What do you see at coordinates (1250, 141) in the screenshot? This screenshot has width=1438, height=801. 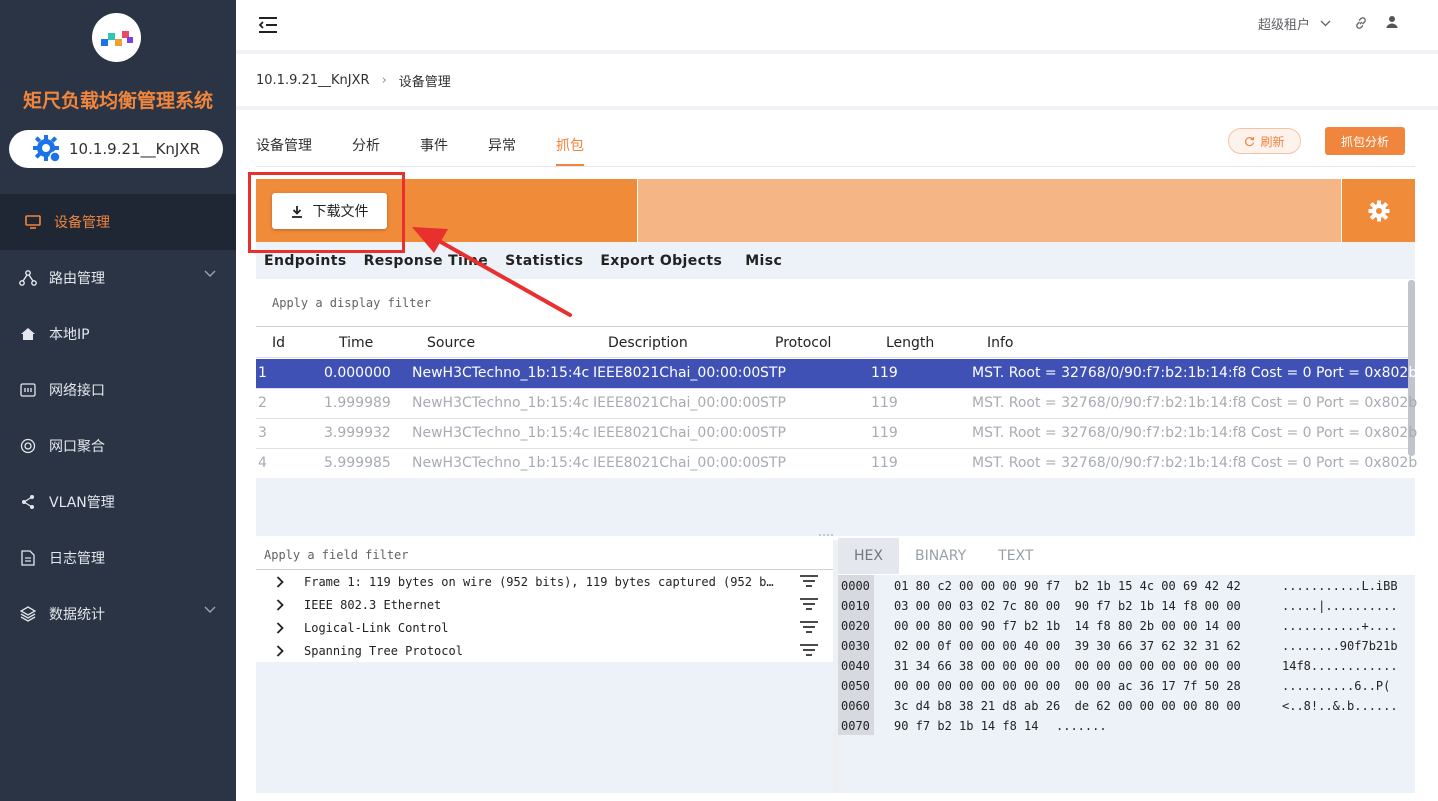 I see `refresh-icon` at bounding box center [1250, 141].